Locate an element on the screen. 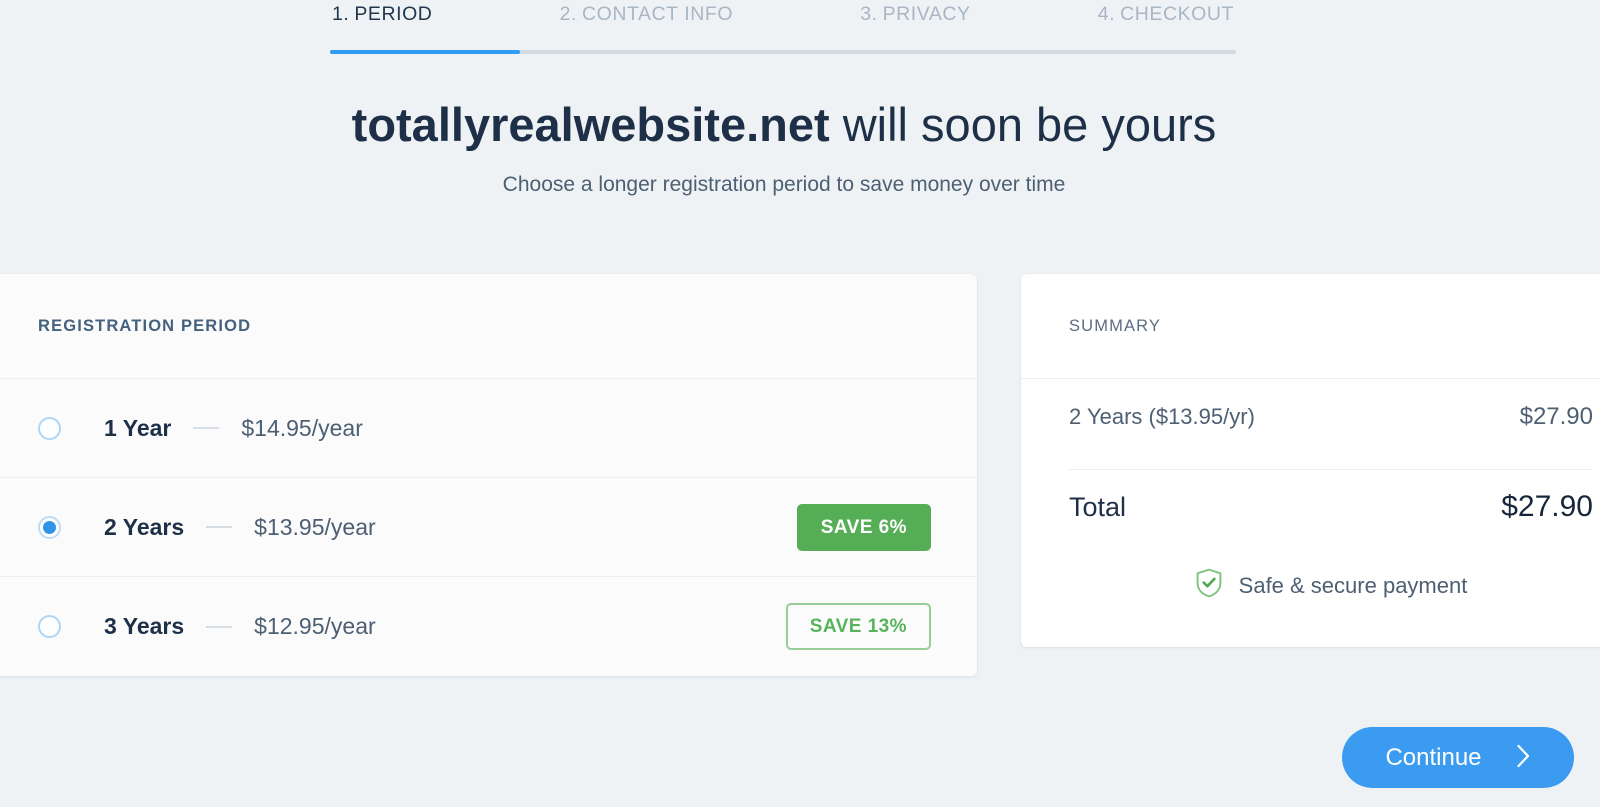 This screenshot has height=807, width=1600. radio-3-years is located at coordinates (49, 626).